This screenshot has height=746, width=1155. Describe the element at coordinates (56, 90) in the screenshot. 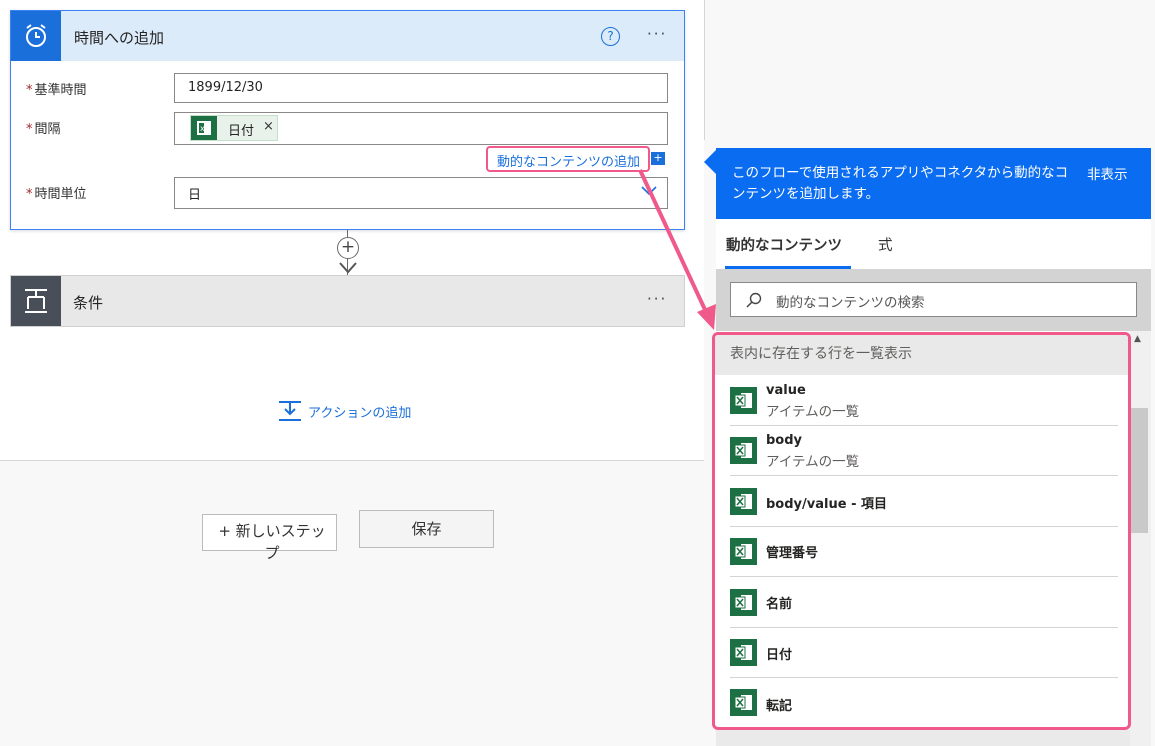

I see `base-time-label: * 基準時間` at that location.